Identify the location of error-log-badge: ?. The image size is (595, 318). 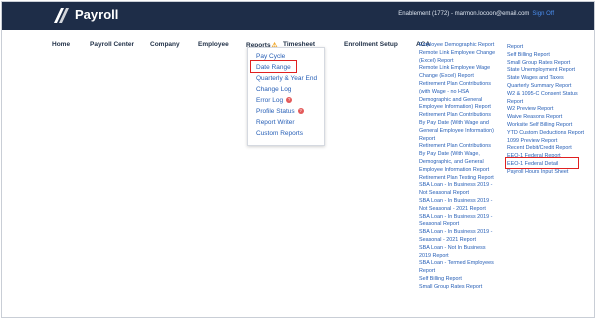
(289, 100).